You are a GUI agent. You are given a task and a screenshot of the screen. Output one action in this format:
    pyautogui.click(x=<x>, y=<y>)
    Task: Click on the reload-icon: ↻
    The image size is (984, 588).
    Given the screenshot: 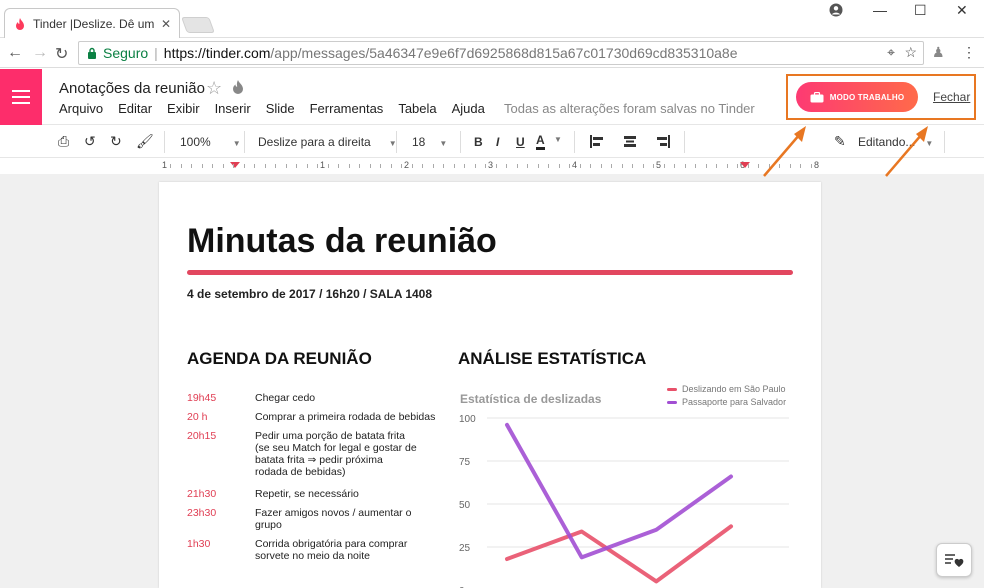 What is the action you would take?
    pyautogui.click(x=61, y=54)
    